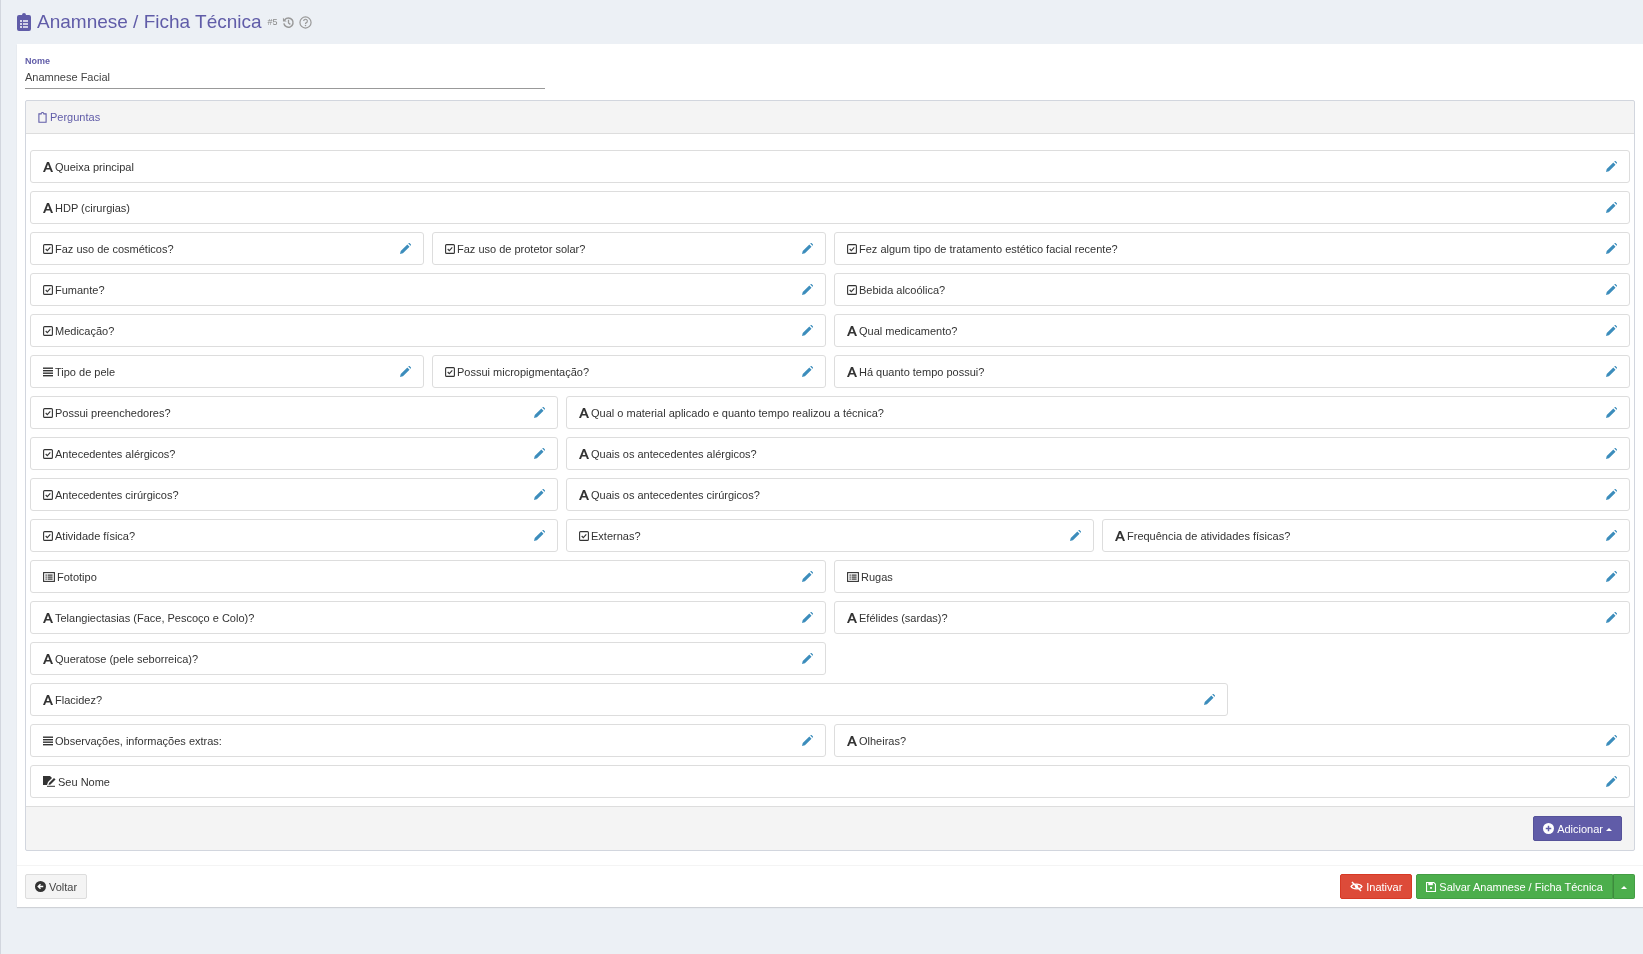  Describe the element at coordinates (1549, 828) in the screenshot. I see `plus-circle-icon` at that location.